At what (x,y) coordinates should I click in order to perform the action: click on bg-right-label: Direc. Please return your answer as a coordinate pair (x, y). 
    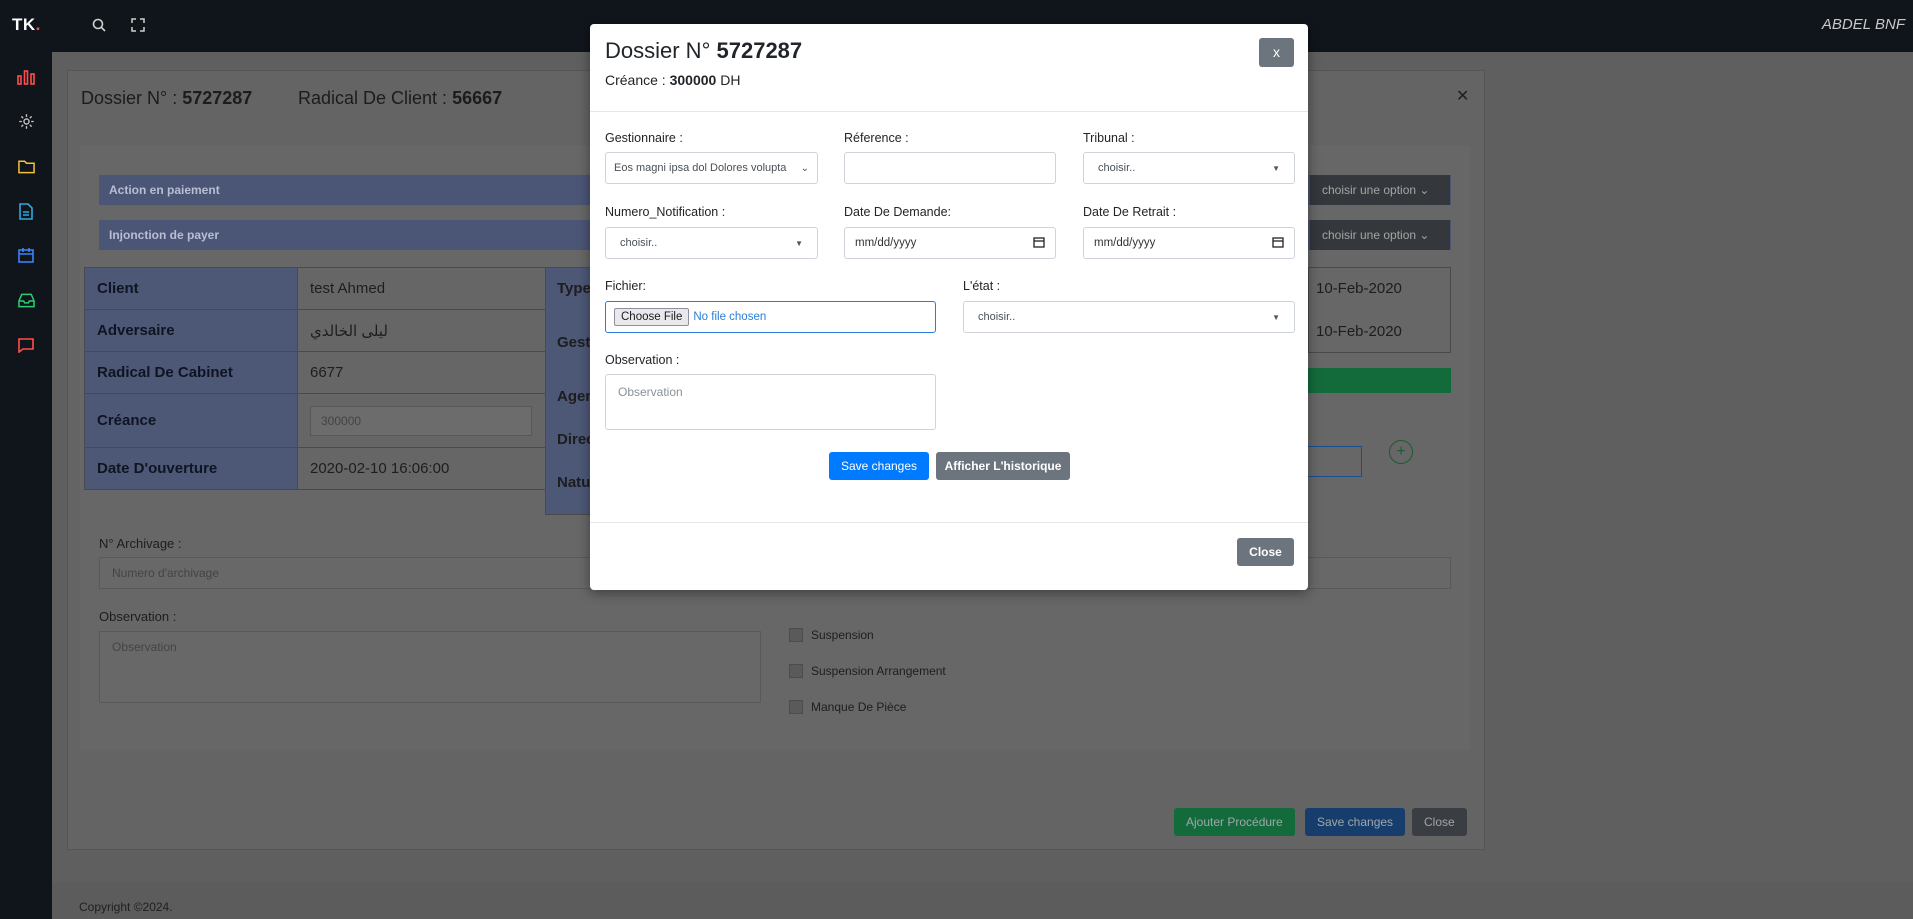
    Looking at the image, I should click on (576, 439).